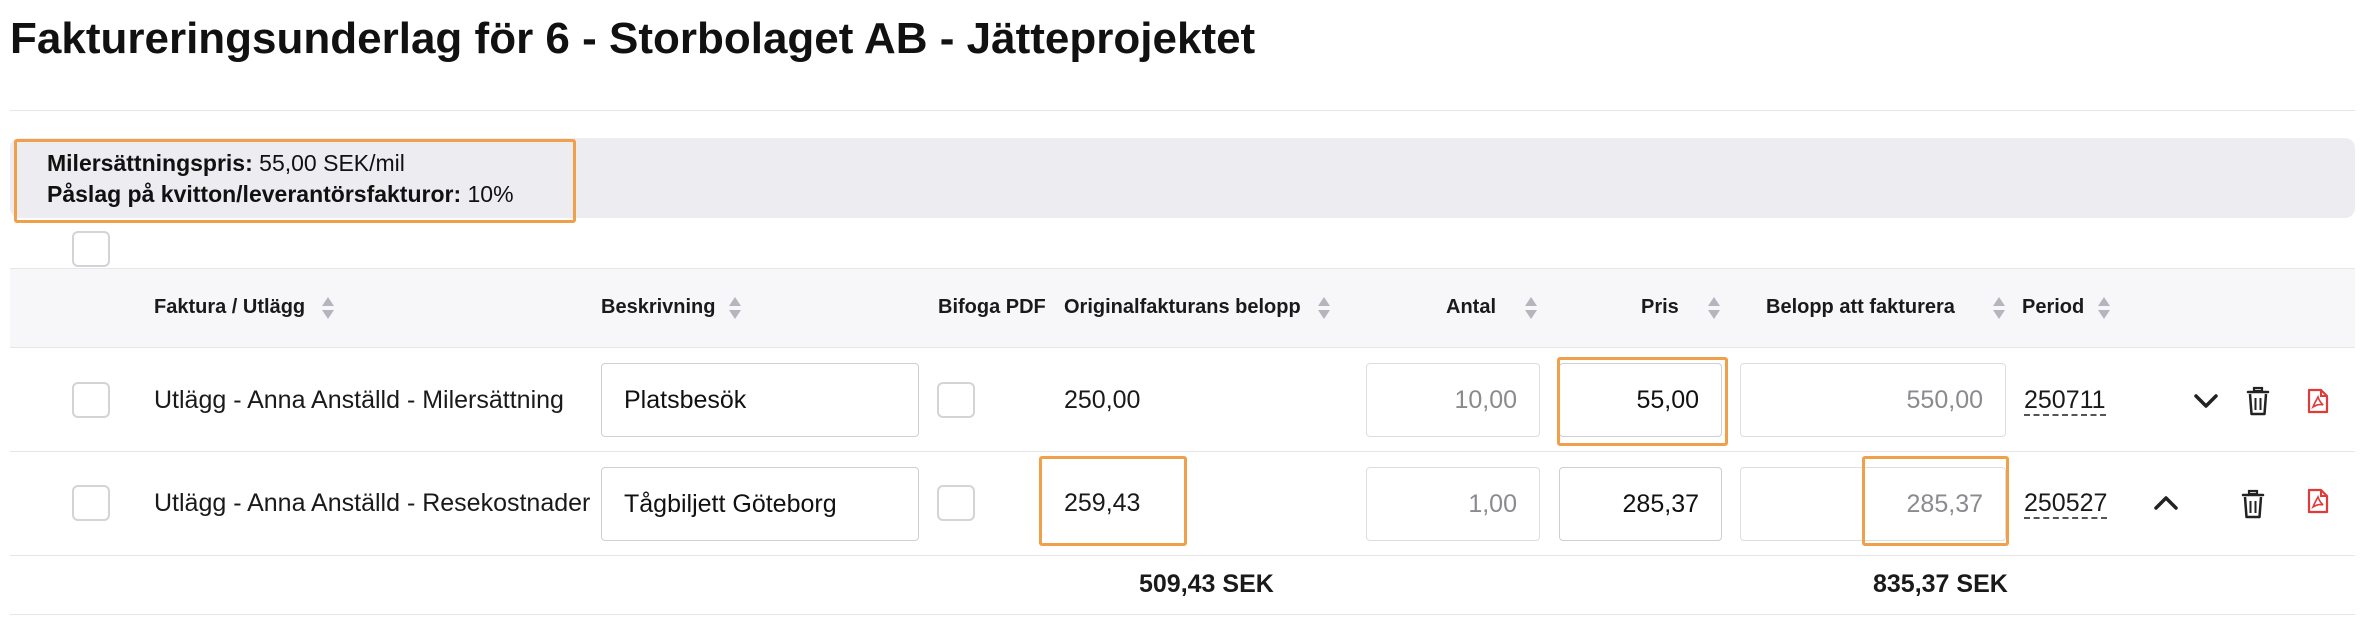 The height and width of the screenshot is (638, 2366). Describe the element at coordinates (1102, 400) in the screenshot. I see `original-amount-value: 250,00` at that location.